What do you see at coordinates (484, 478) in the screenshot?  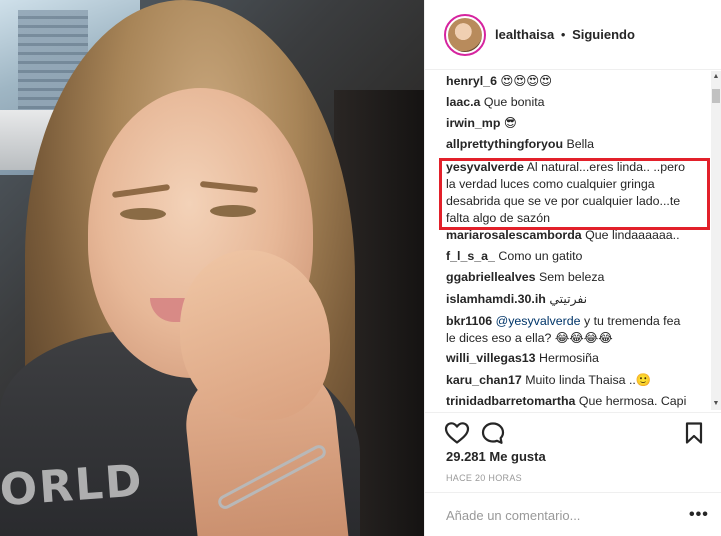 I see `post-timestamp: HACE 20 HORAS` at bounding box center [484, 478].